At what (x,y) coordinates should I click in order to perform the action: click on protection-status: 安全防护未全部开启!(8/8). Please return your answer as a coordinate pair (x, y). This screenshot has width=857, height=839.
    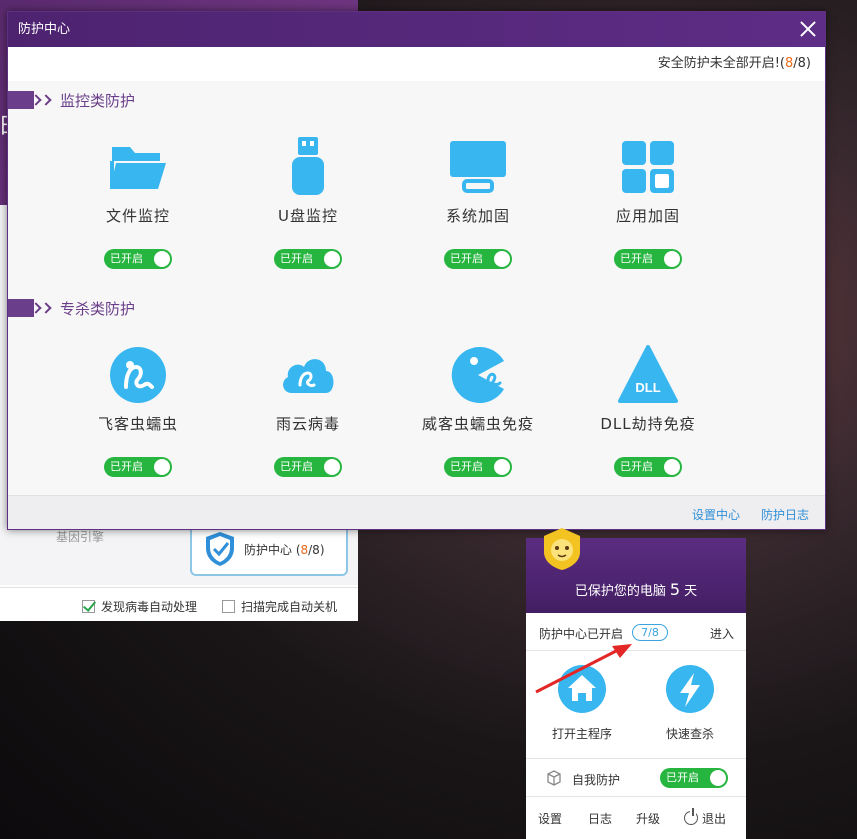
    Looking at the image, I should click on (416, 64).